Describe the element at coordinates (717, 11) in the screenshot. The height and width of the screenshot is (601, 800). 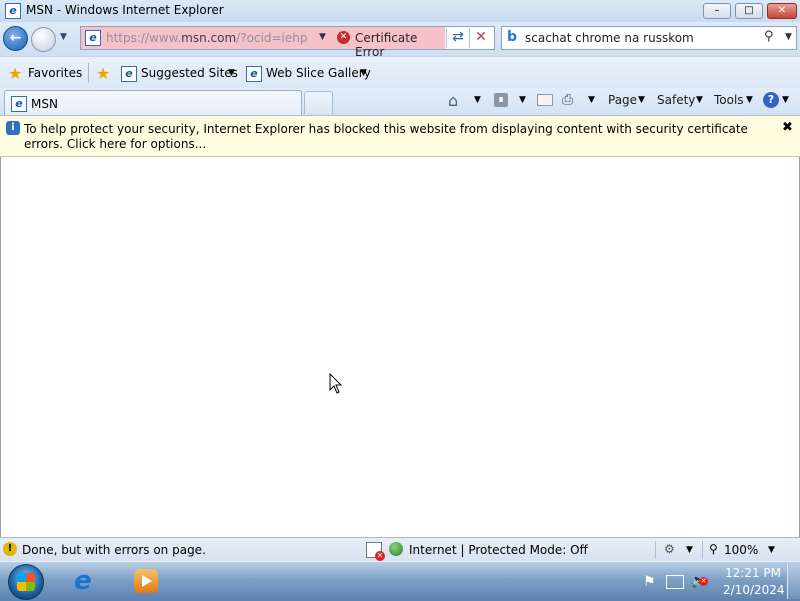
I see `minimize-button: –` at that location.